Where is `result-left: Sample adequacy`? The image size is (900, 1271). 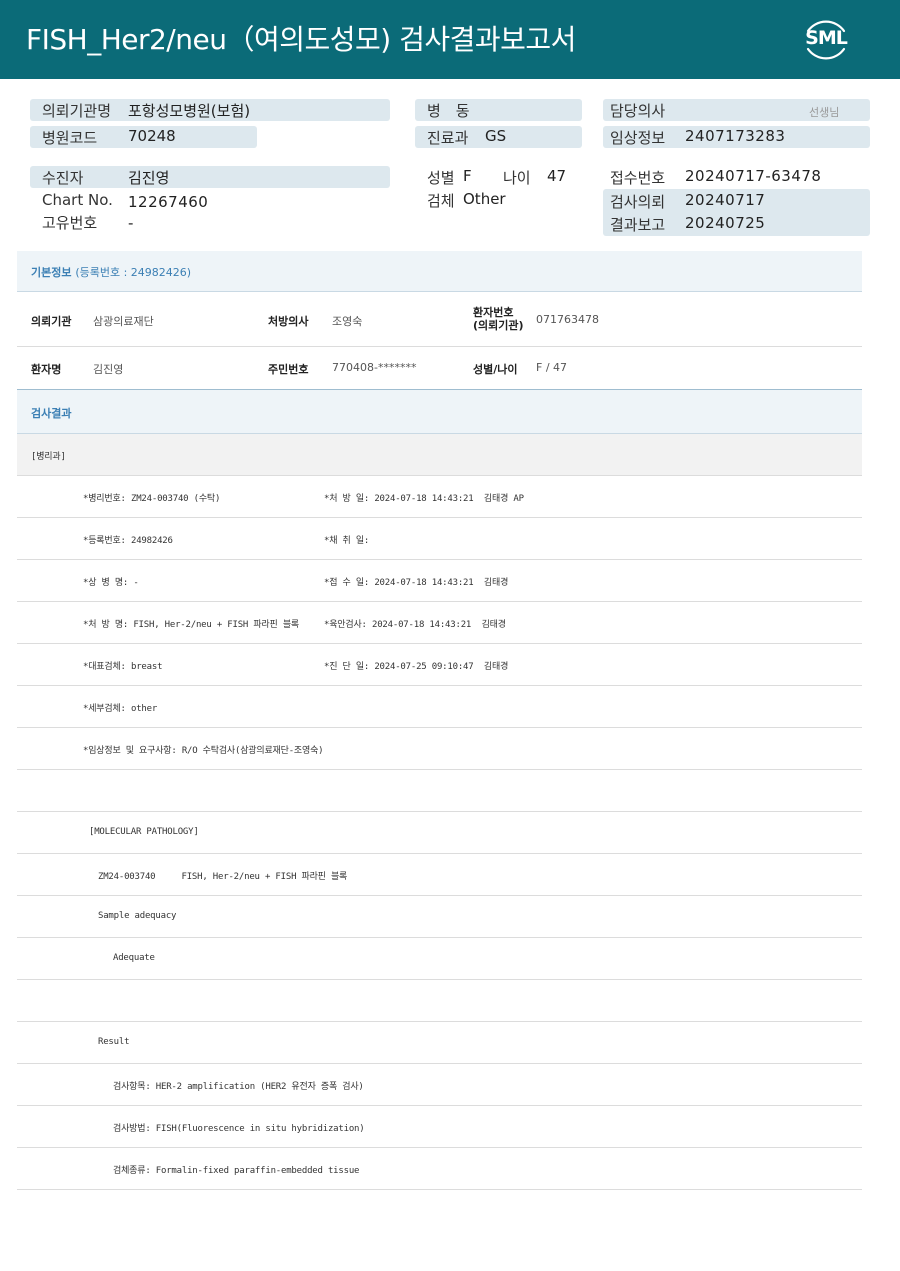 result-left: Sample adequacy is located at coordinates (137, 916).